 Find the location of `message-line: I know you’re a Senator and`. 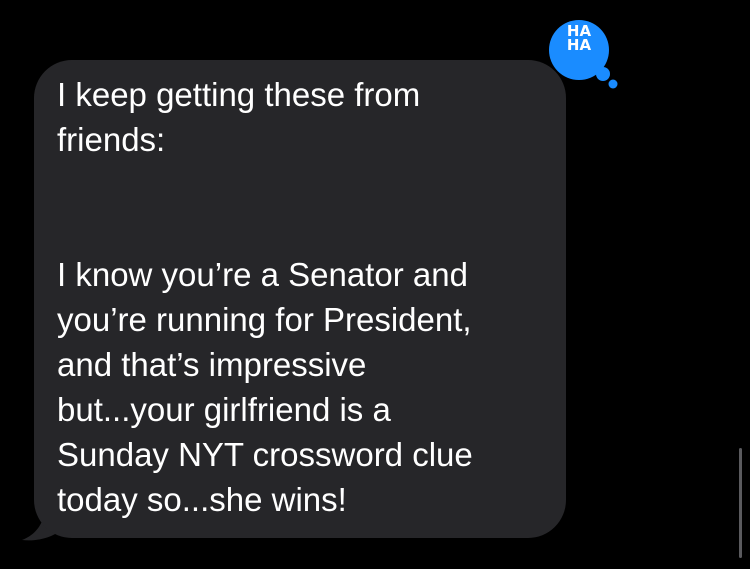

message-line: I know you’re a Senator and is located at coordinates (262, 274).